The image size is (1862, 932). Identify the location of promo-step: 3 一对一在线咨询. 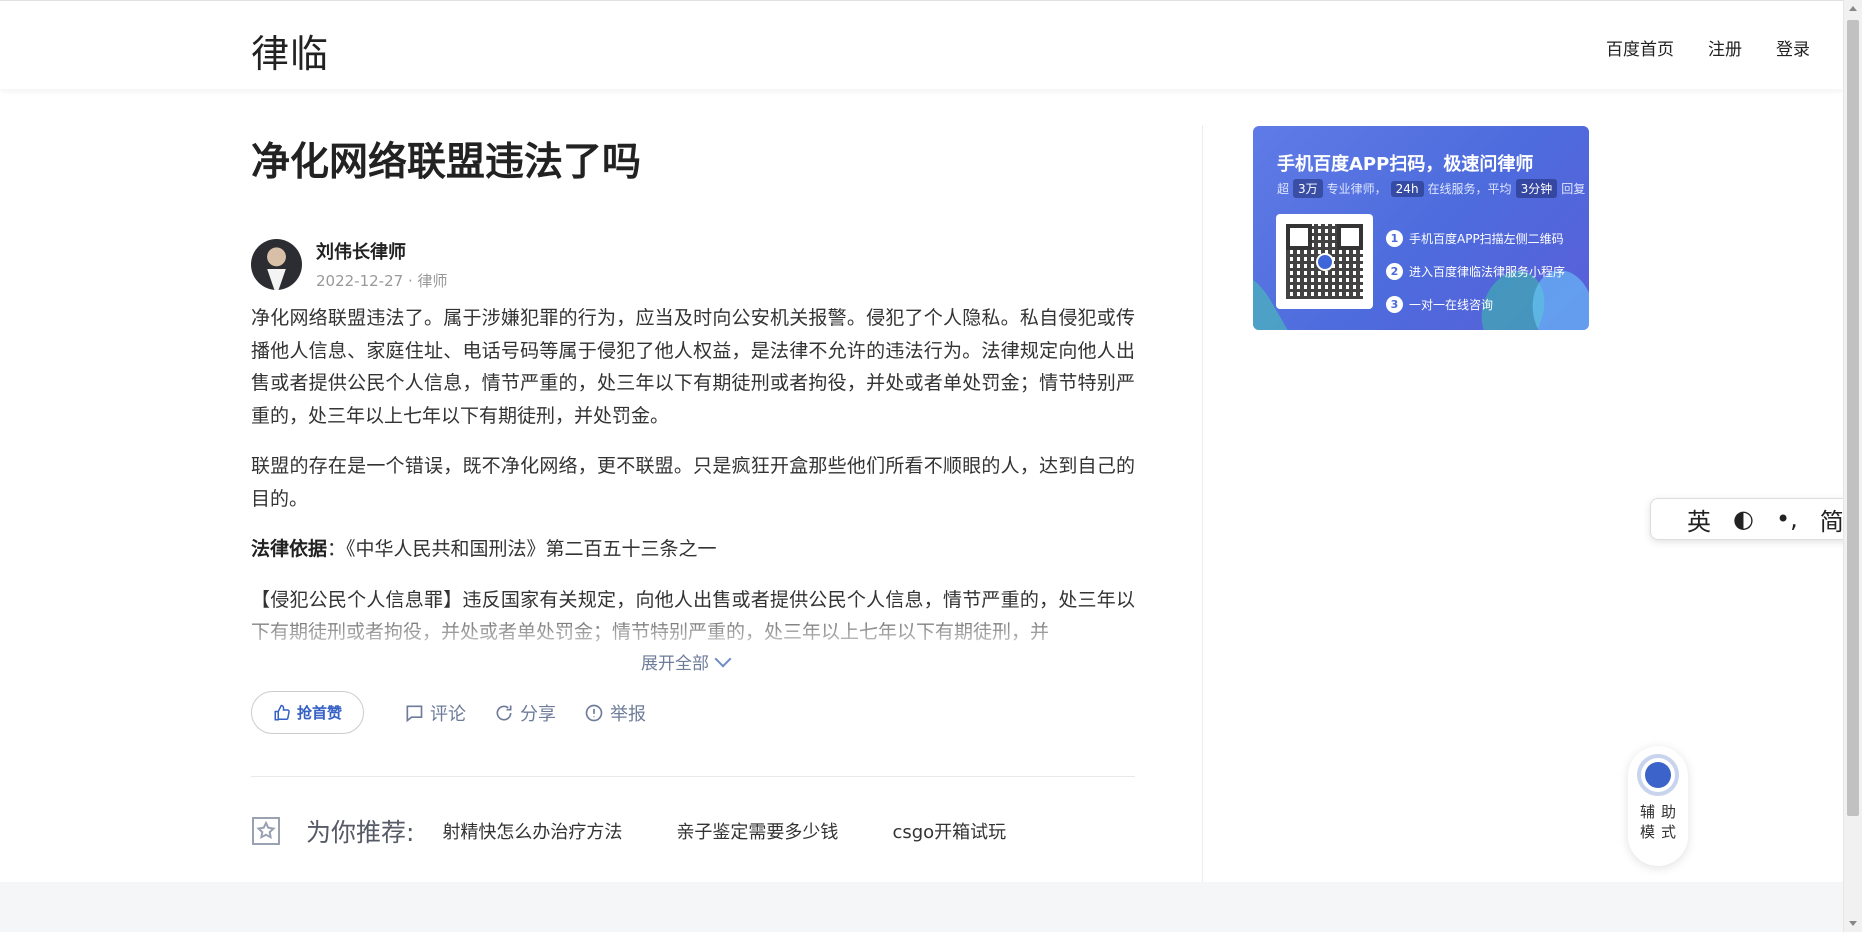
(1475, 304).